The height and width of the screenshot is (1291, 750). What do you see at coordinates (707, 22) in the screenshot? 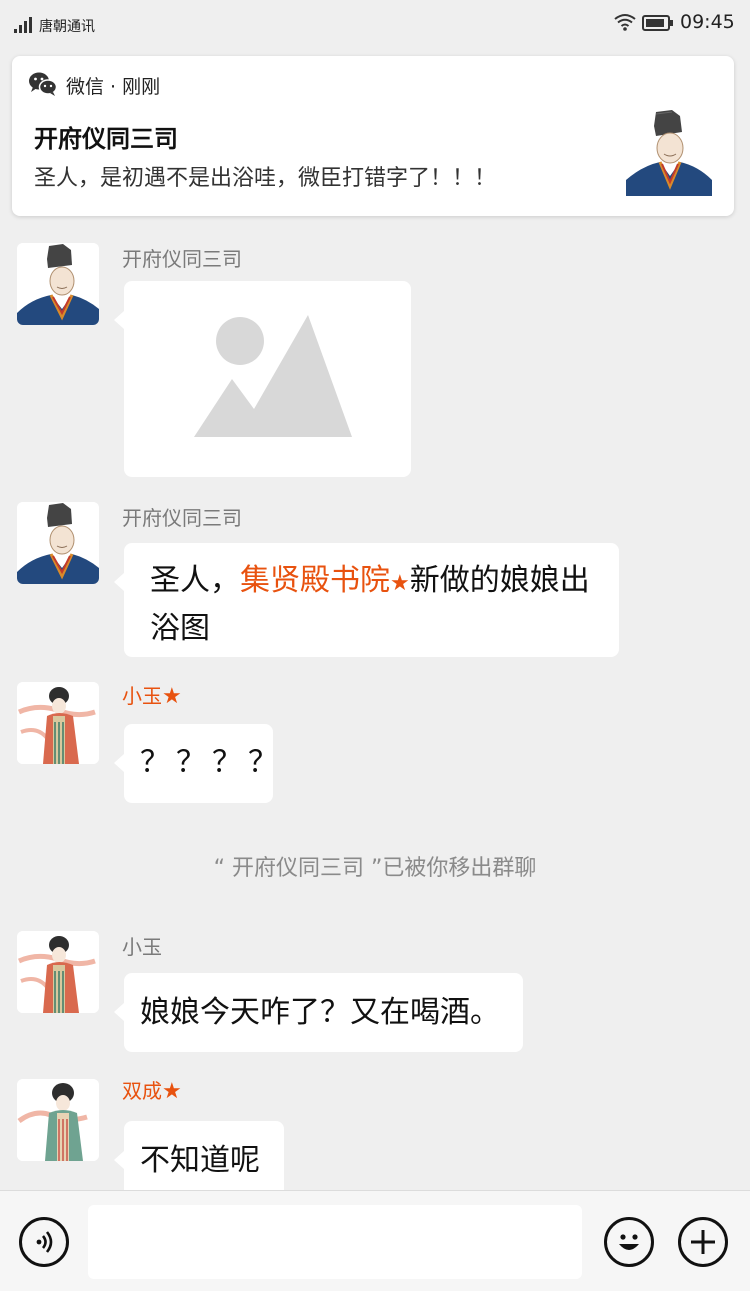
I see `status-time: 09:45` at bounding box center [707, 22].